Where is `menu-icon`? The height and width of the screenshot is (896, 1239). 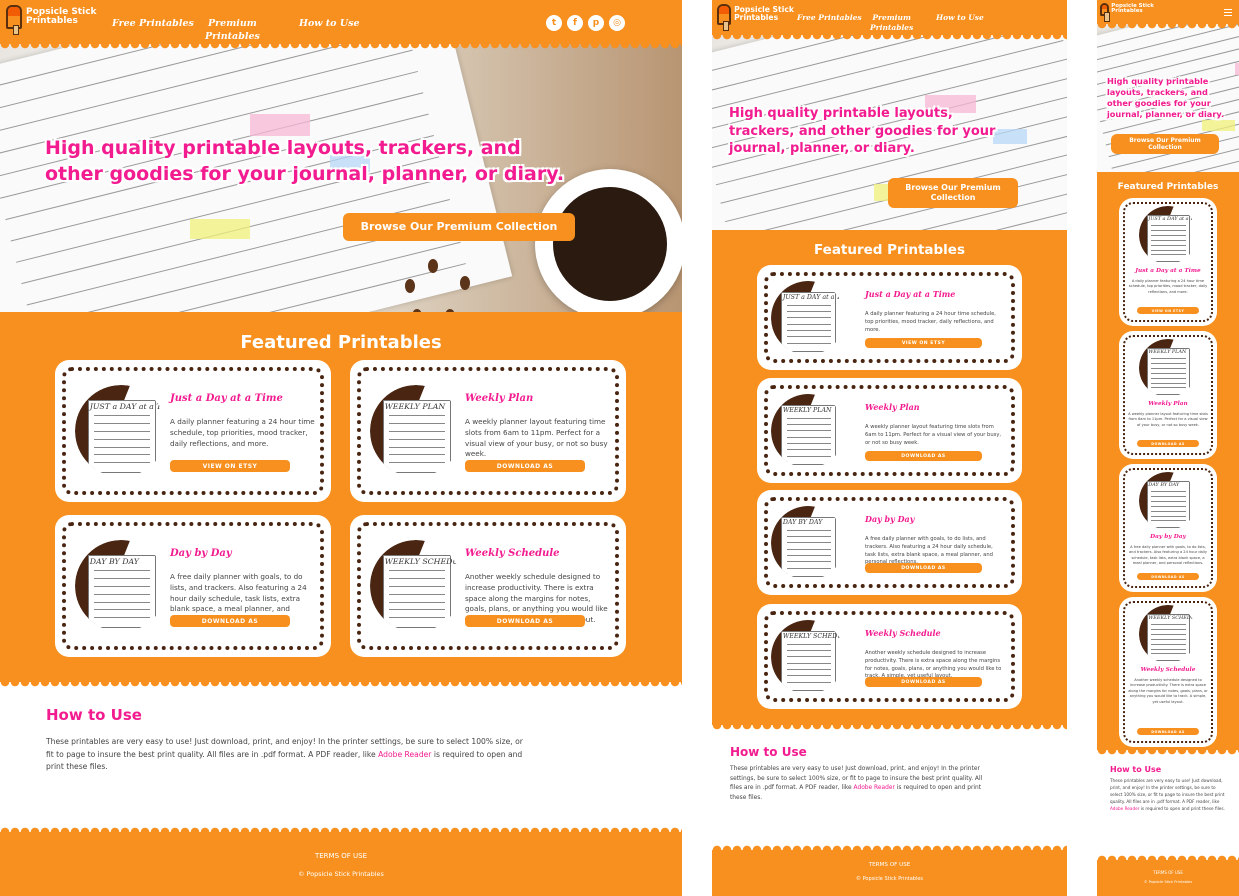 menu-icon is located at coordinates (1228, 13).